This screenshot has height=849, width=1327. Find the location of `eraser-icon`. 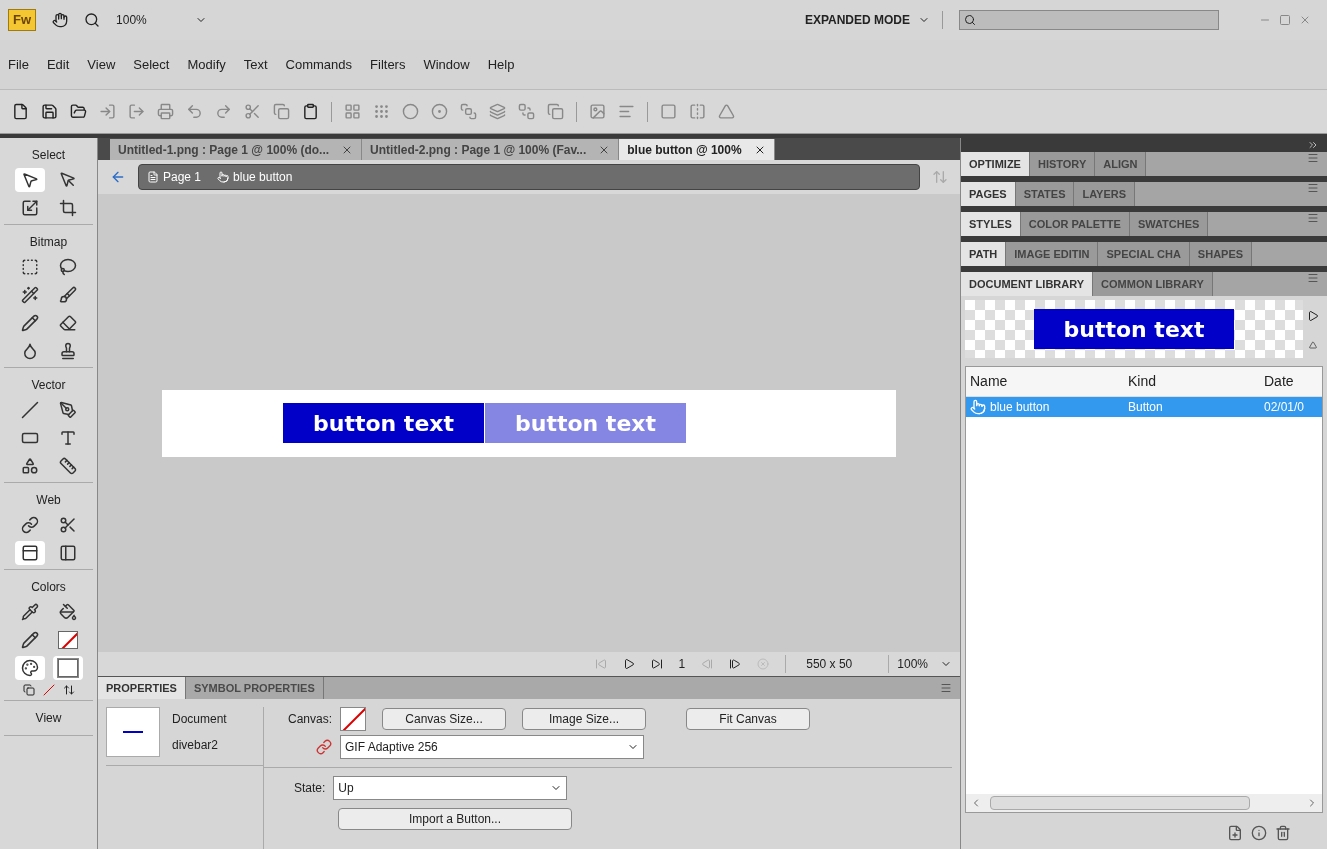

eraser-icon is located at coordinates (67, 323).